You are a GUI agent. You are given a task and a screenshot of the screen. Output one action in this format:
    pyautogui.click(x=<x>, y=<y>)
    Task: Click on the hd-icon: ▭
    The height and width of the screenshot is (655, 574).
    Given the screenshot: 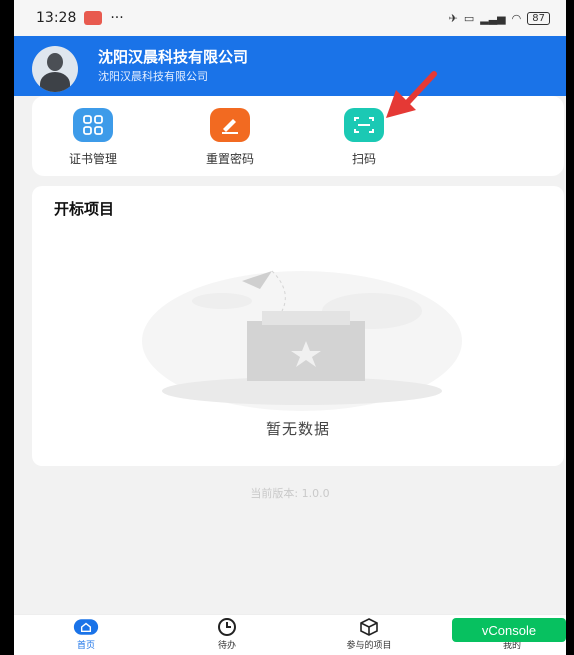 What is the action you would take?
    pyautogui.click(x=469, y=18)
    